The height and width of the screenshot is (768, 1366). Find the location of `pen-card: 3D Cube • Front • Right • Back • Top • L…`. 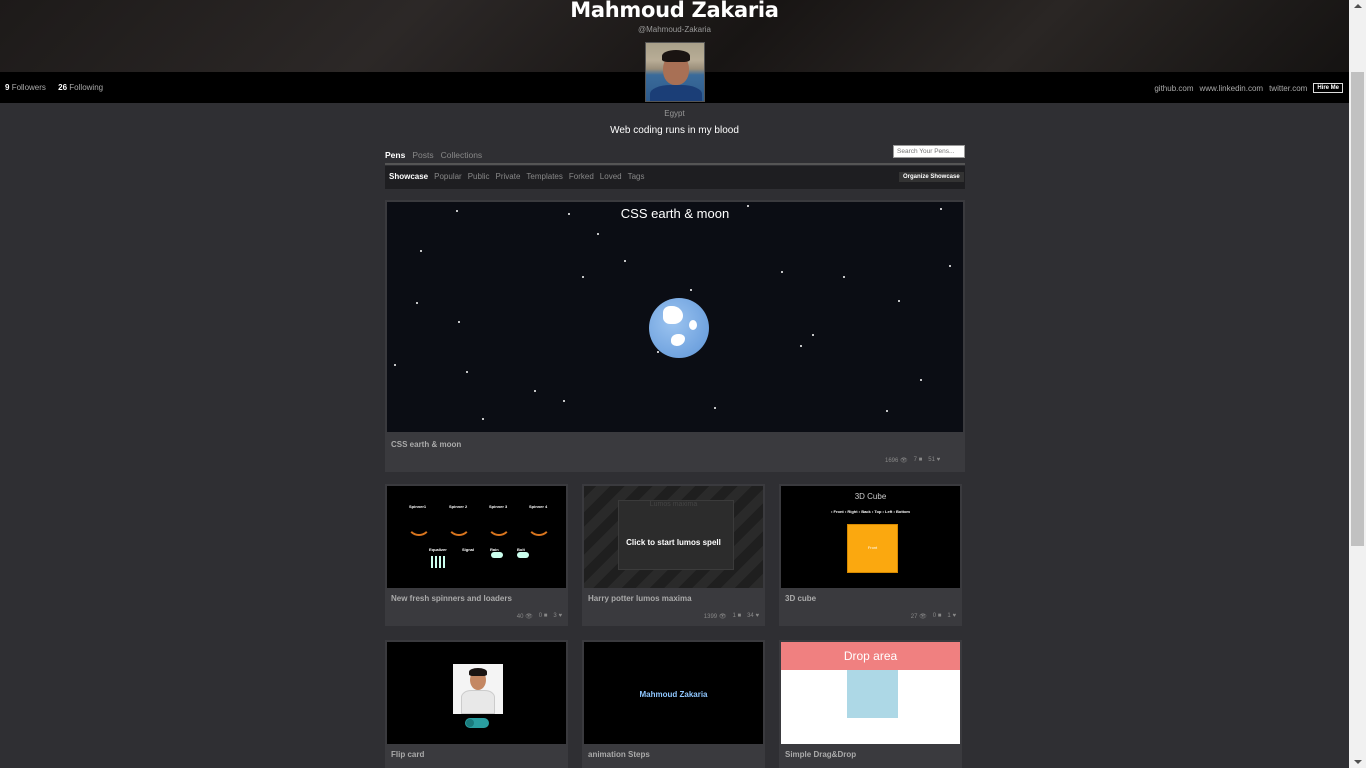

pen-card: 3D Cube • Front • Right • Back • Top • L… is located at coordinates (870, 555).